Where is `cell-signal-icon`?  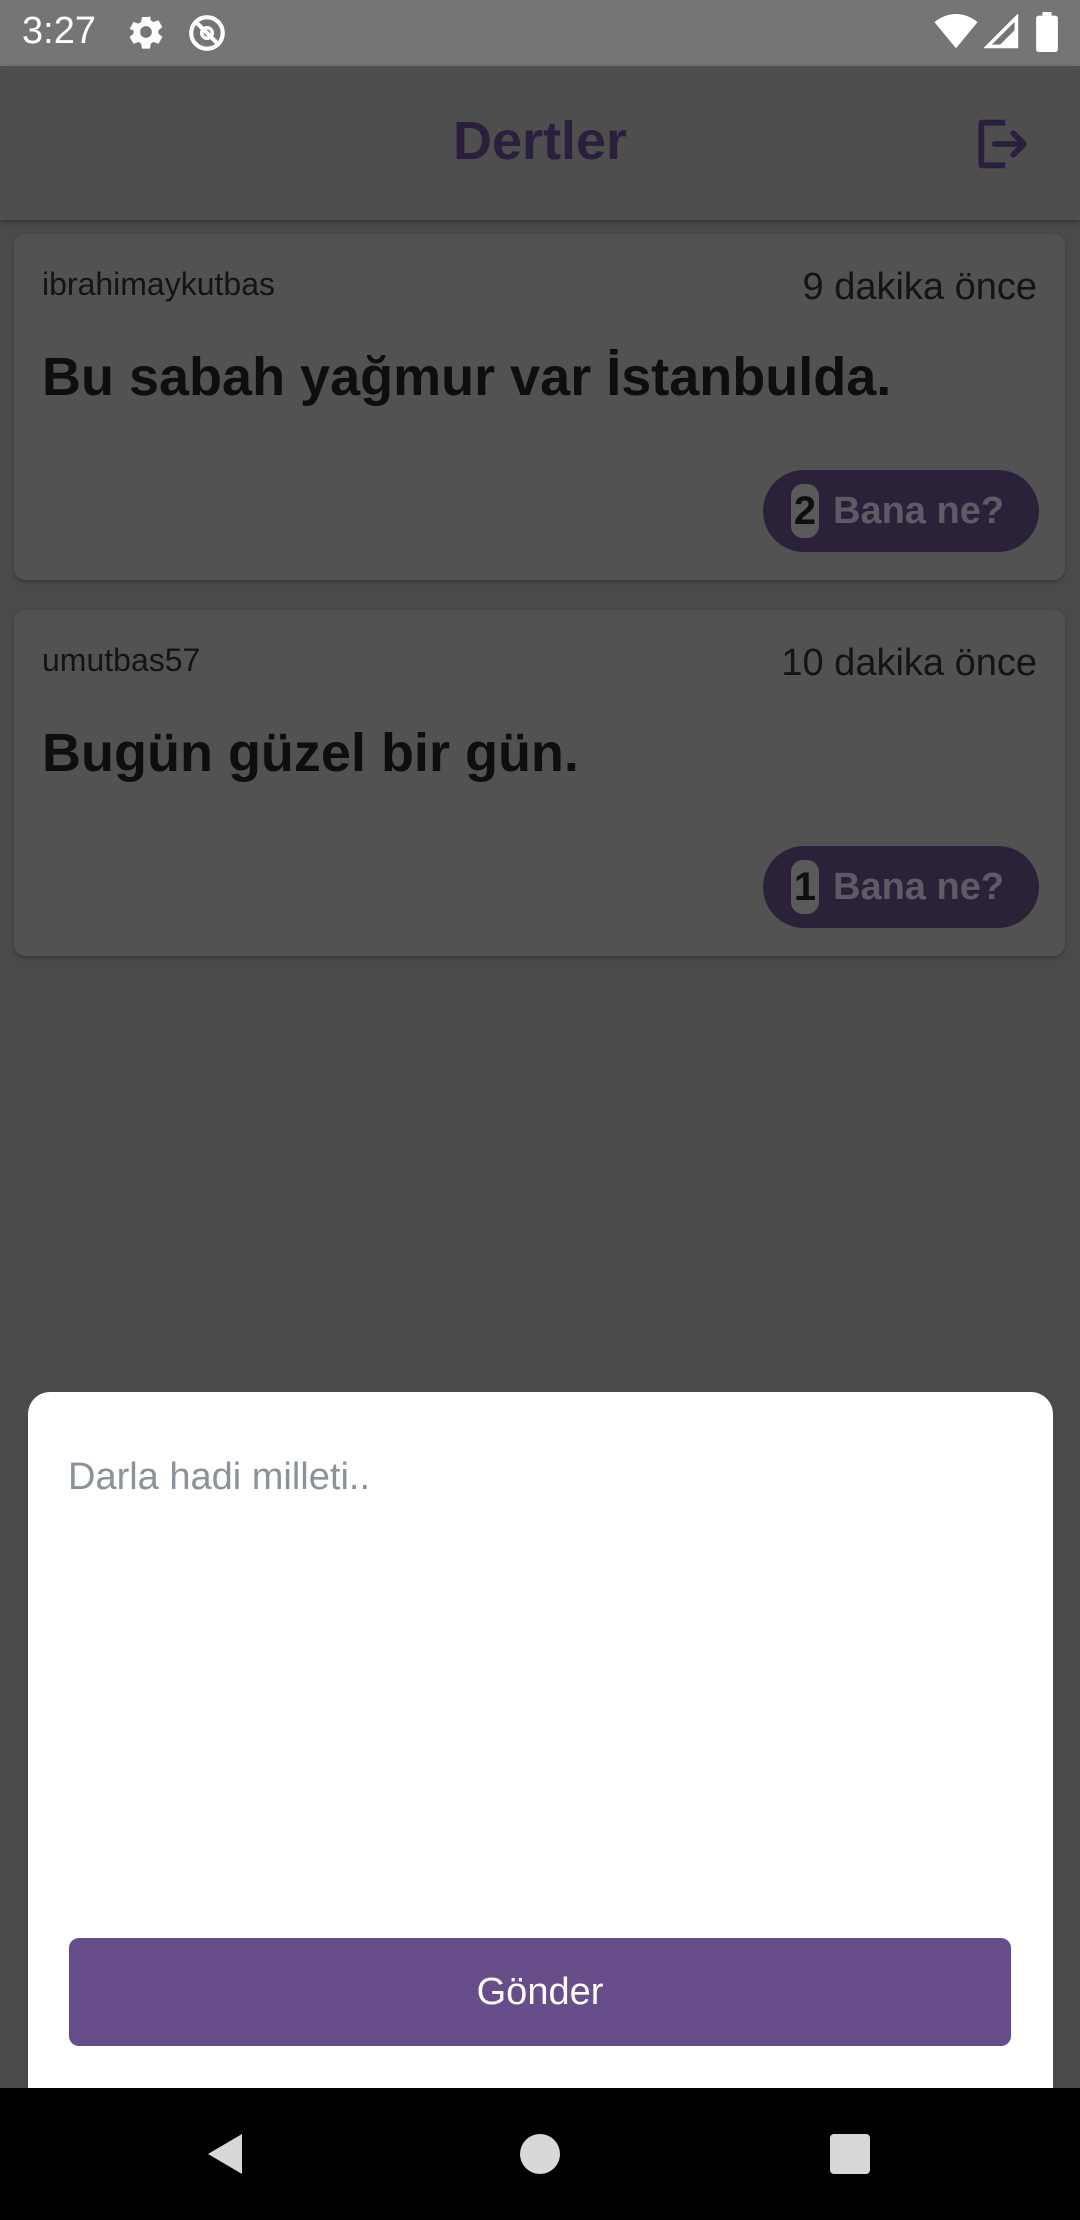
cell-signal-icon is located at coordinates (1002, 32).